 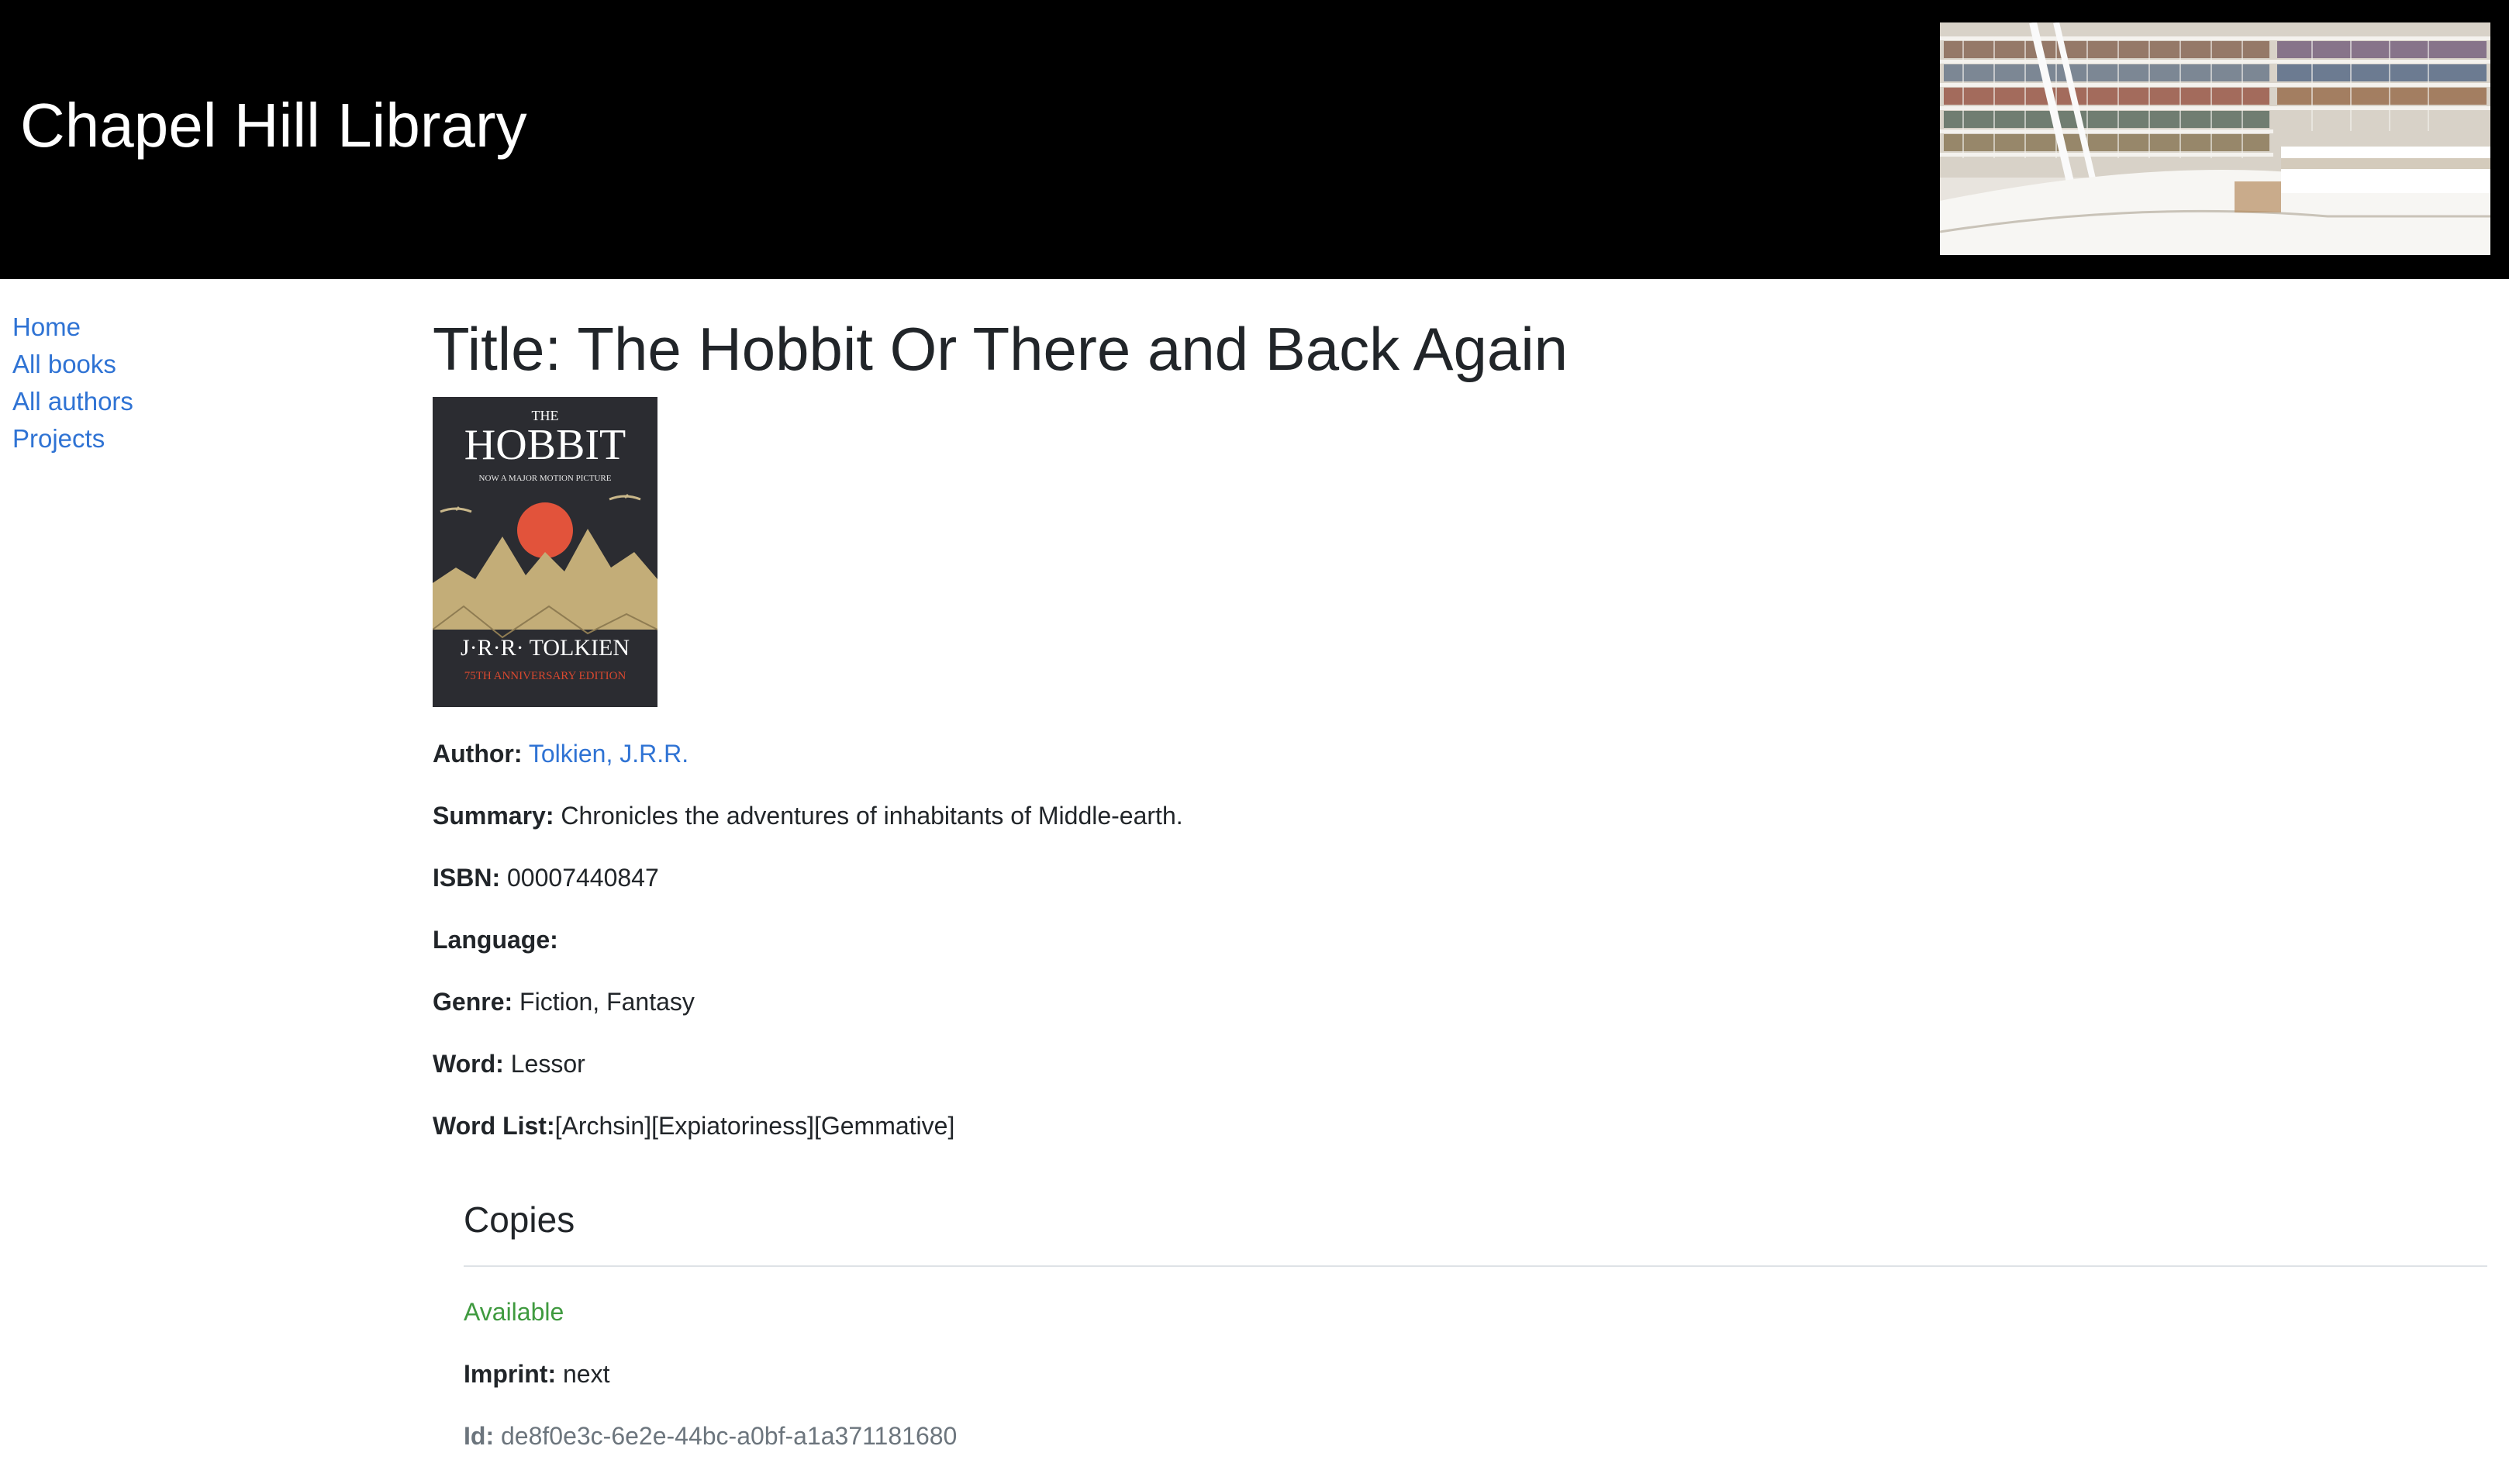 I want to click on nav-link-all-authors: All authors, so click(x=175, y=402).